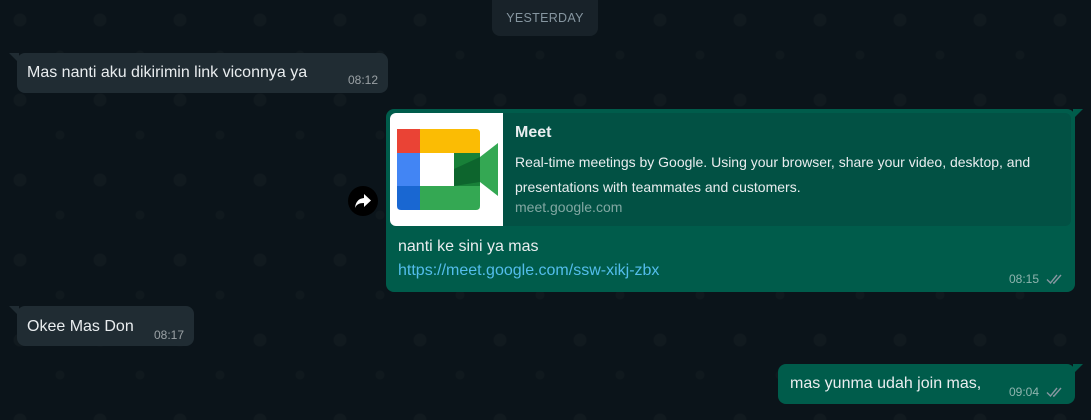 This screenshot has height=420, width=1091. Describe the element at coordinates (533, 132) in the screenshot. I see `link-preview-title: Meet` at that location.